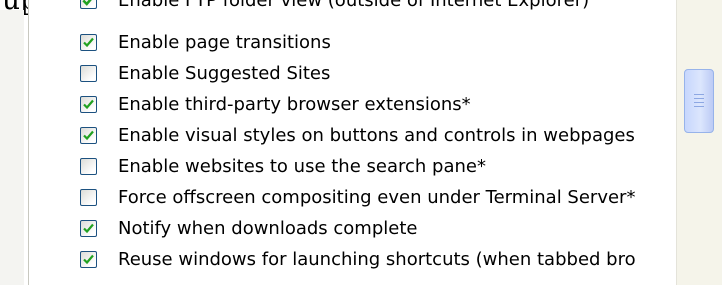 This screenshot has height=285, width=722. I want to click on item-label: Enable Suggested Sites, so click(224, 73).